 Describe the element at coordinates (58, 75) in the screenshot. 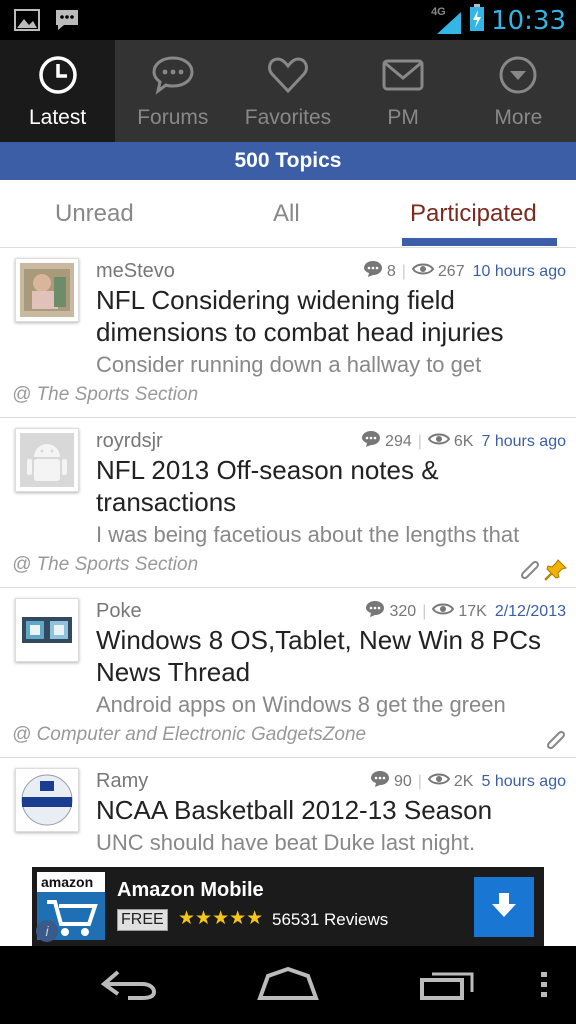

I see `clock-icon` at that location.